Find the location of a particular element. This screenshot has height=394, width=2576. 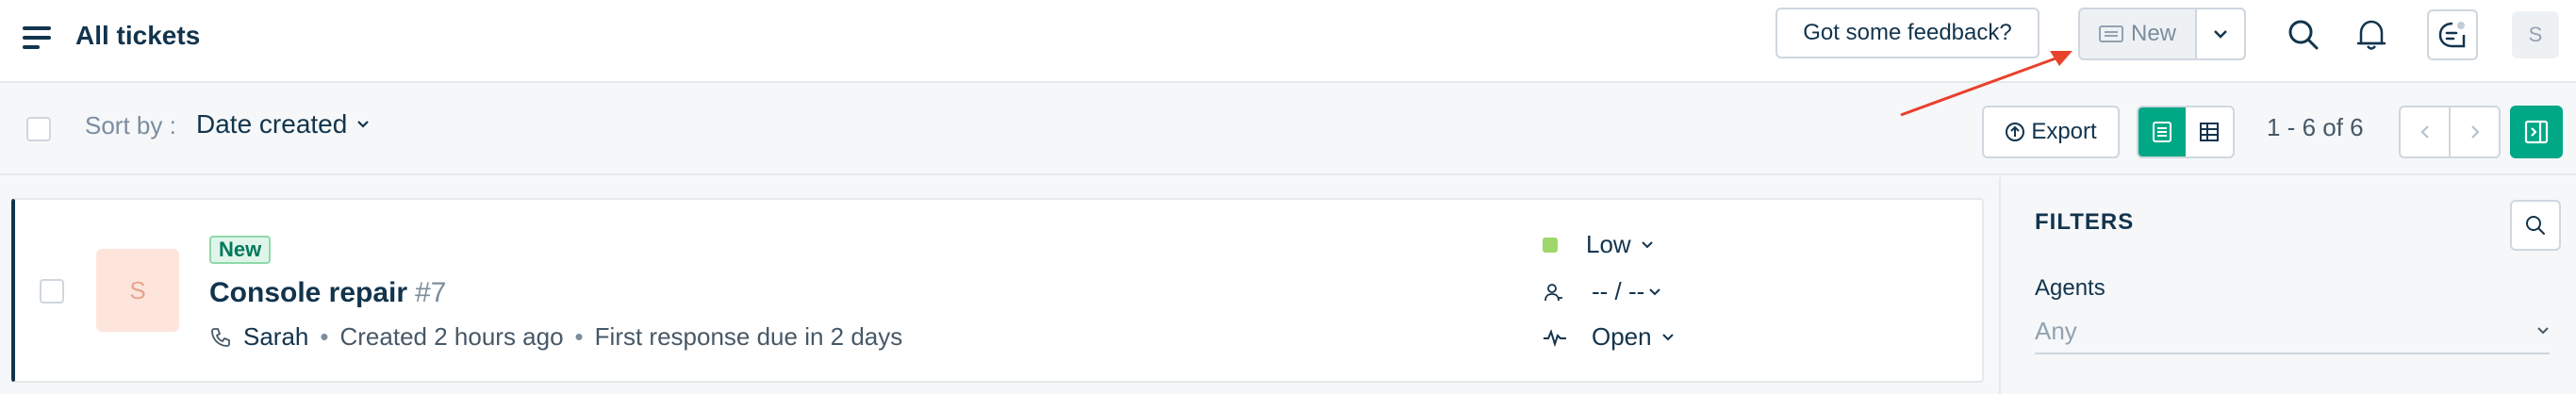

table-view-button is located at coordinates (2209, 131).